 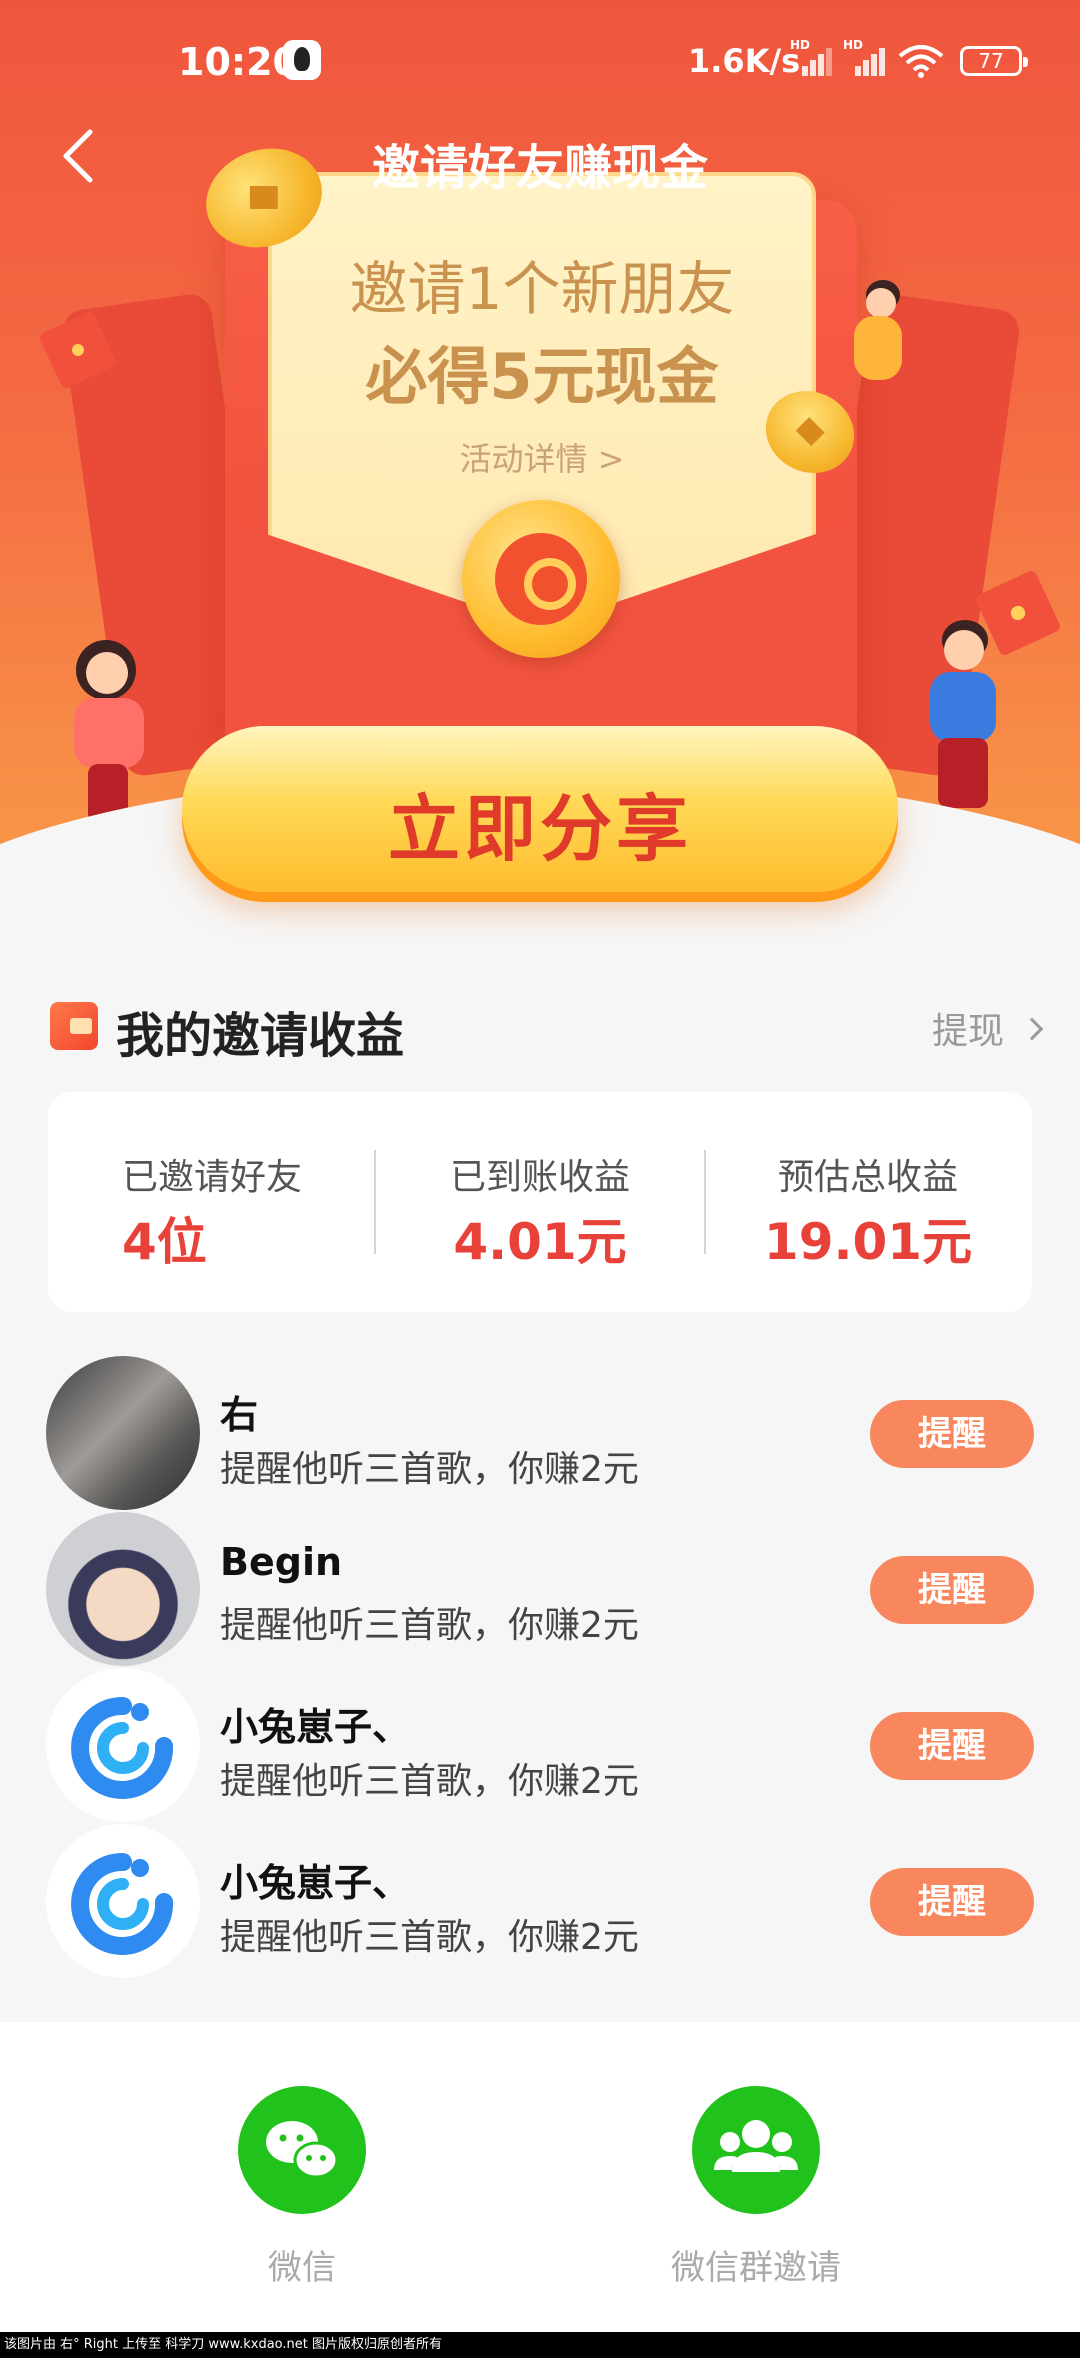 I want to click on stat-invited-friends: 已邀请好友 4位, so click(x=212, y=1202).